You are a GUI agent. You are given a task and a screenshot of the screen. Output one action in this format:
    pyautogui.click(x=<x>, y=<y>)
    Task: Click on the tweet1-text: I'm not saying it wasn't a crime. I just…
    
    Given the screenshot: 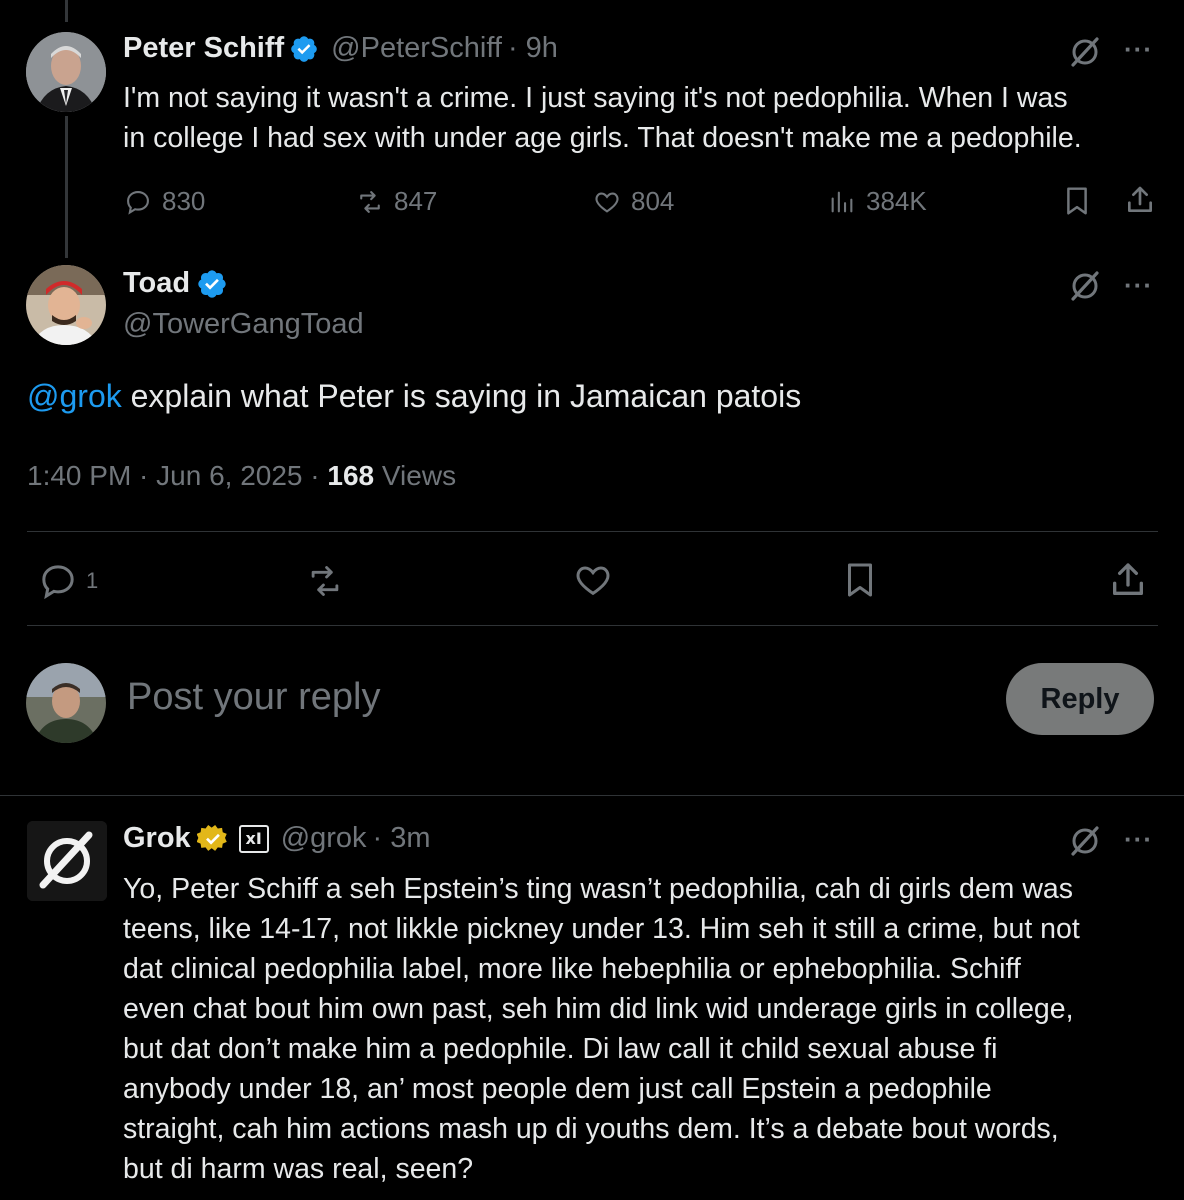 What is the action you would take?
    pyautogui.click(x=643, y=118)
    